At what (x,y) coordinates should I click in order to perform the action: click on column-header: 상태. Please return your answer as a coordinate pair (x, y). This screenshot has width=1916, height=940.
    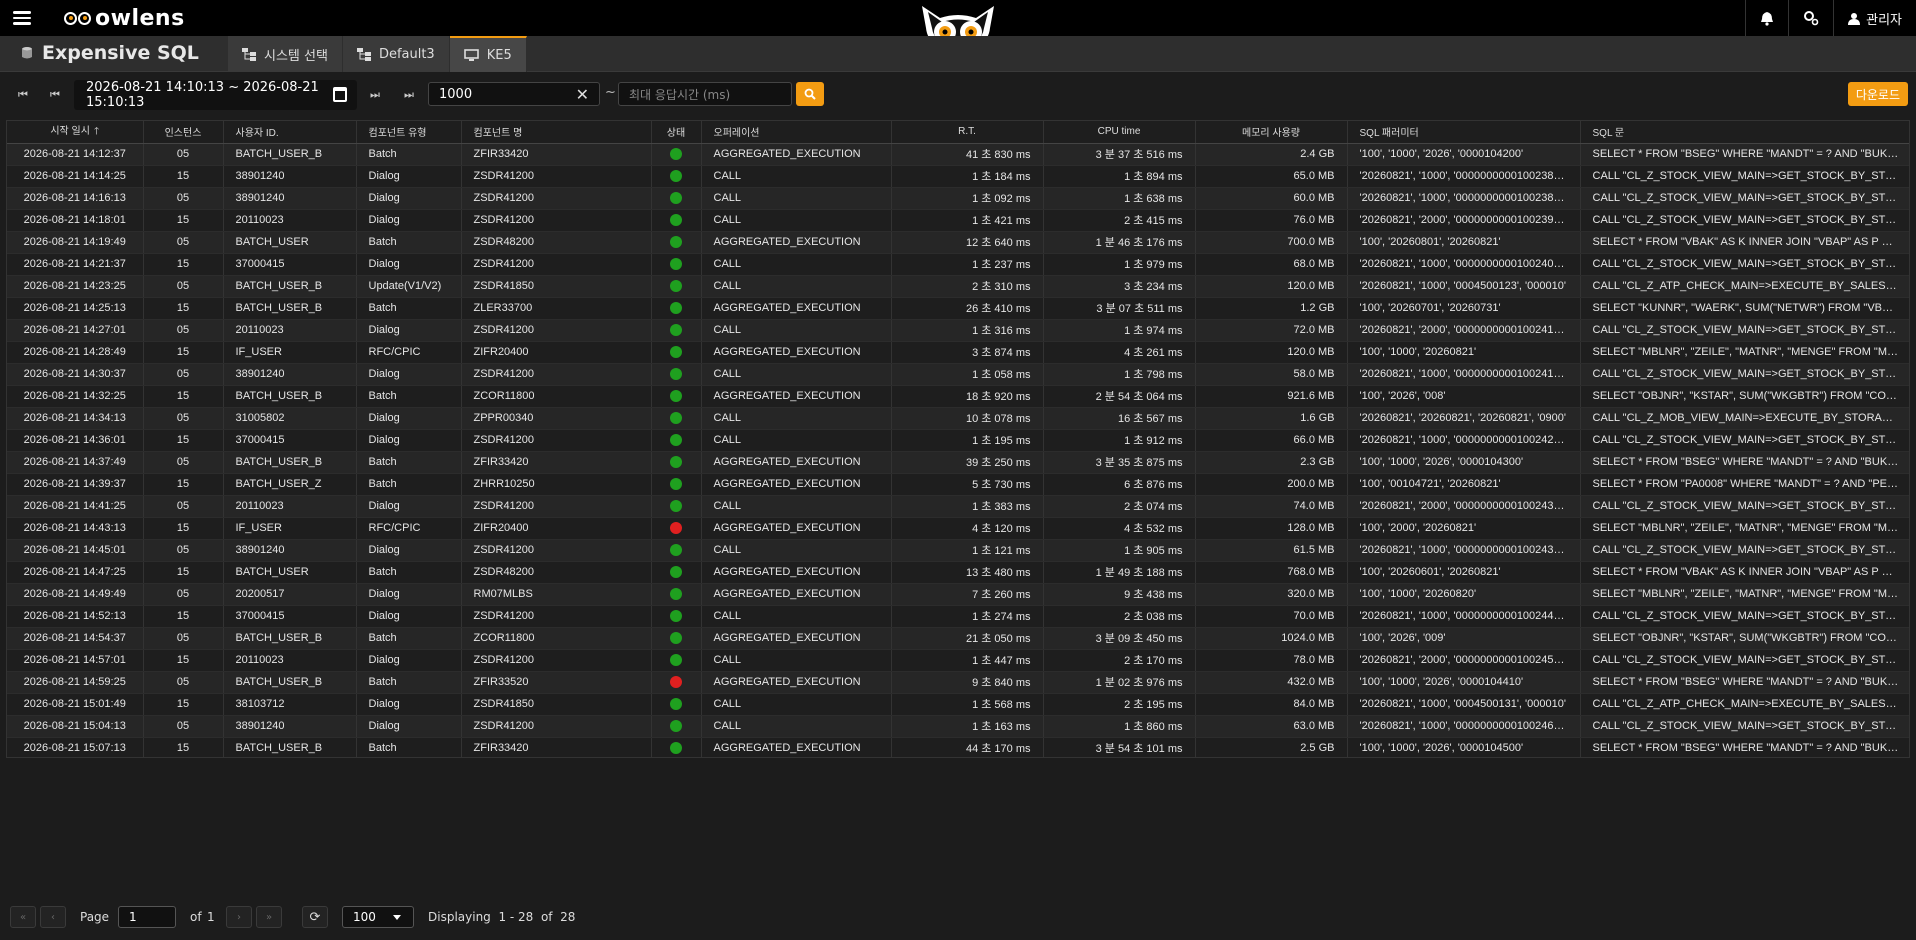
    Looking at the image, I should click on (676, 132).